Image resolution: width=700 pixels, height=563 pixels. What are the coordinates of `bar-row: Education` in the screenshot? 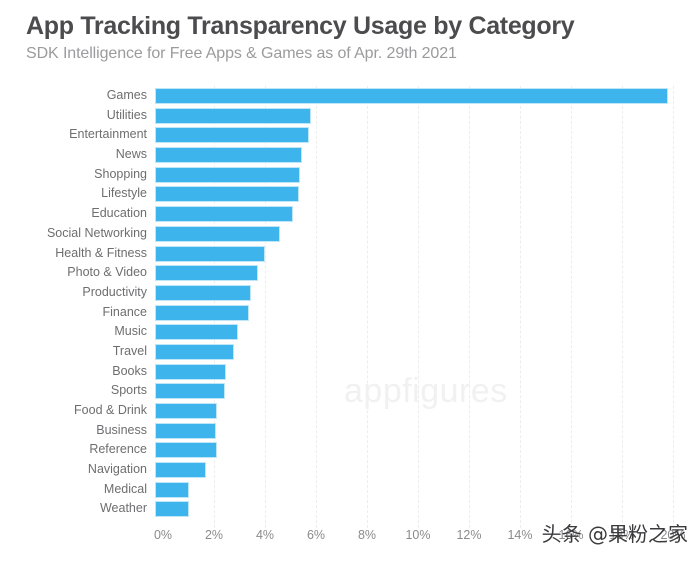 It's located at (350, 214).